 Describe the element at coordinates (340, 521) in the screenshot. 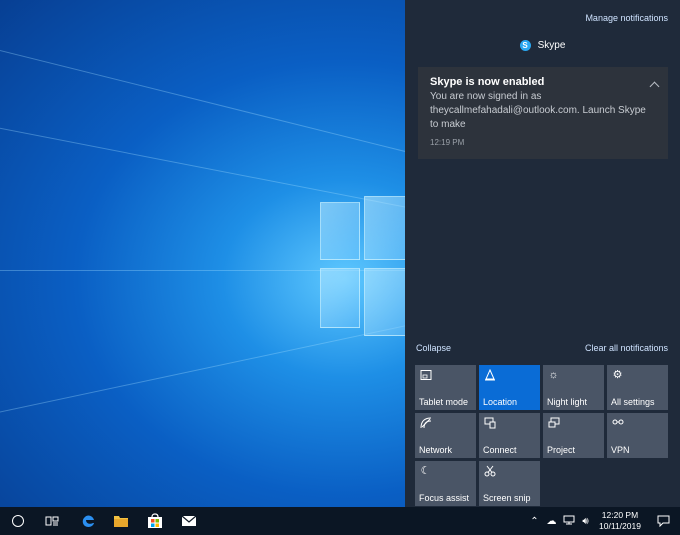

I see `taskbar: ⌃ ☁ 🔊︎ 12:20 PM 10/11/2019` at that location.